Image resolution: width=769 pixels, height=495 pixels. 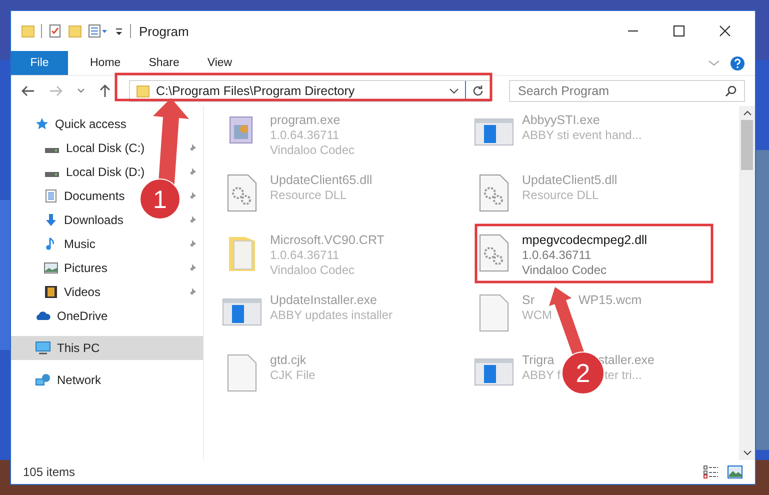 I want to click on view-menu-icon, so click(x=98, y=31).